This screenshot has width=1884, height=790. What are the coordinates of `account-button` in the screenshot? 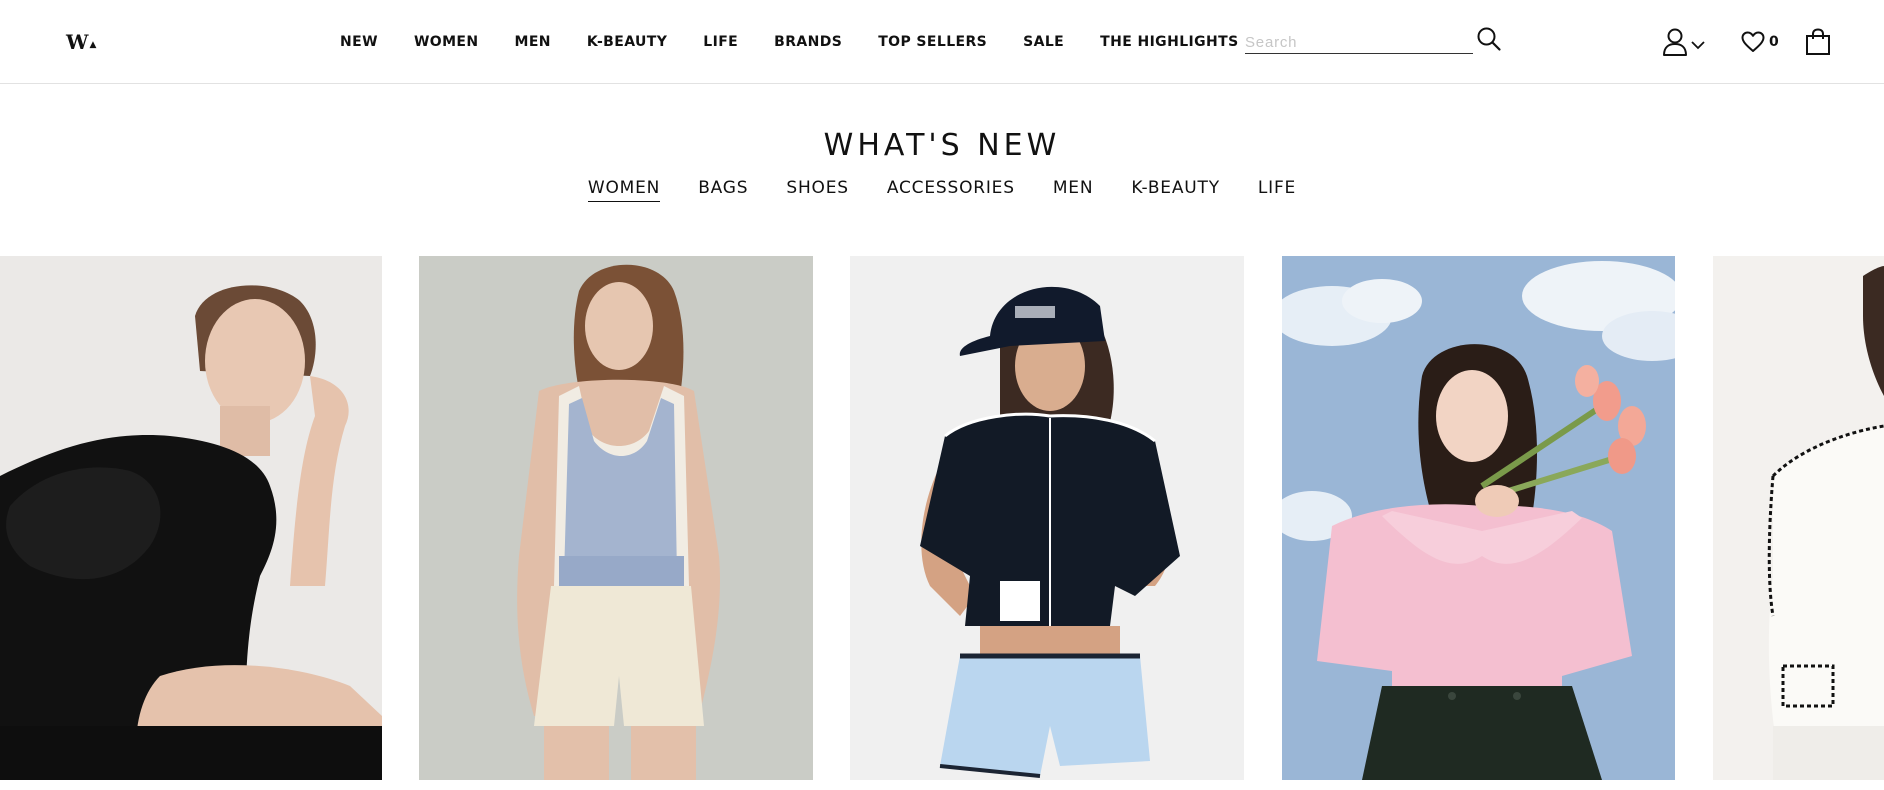 It's located at (1685, 42).